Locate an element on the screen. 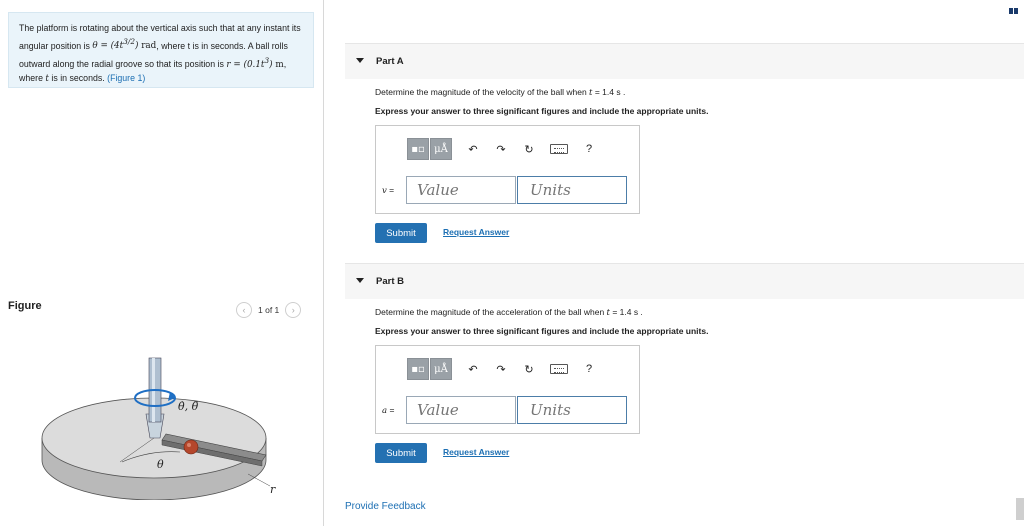 This screenshot has width=1024, height=526. part-a-eq: = is located at coordinates (390, 190).